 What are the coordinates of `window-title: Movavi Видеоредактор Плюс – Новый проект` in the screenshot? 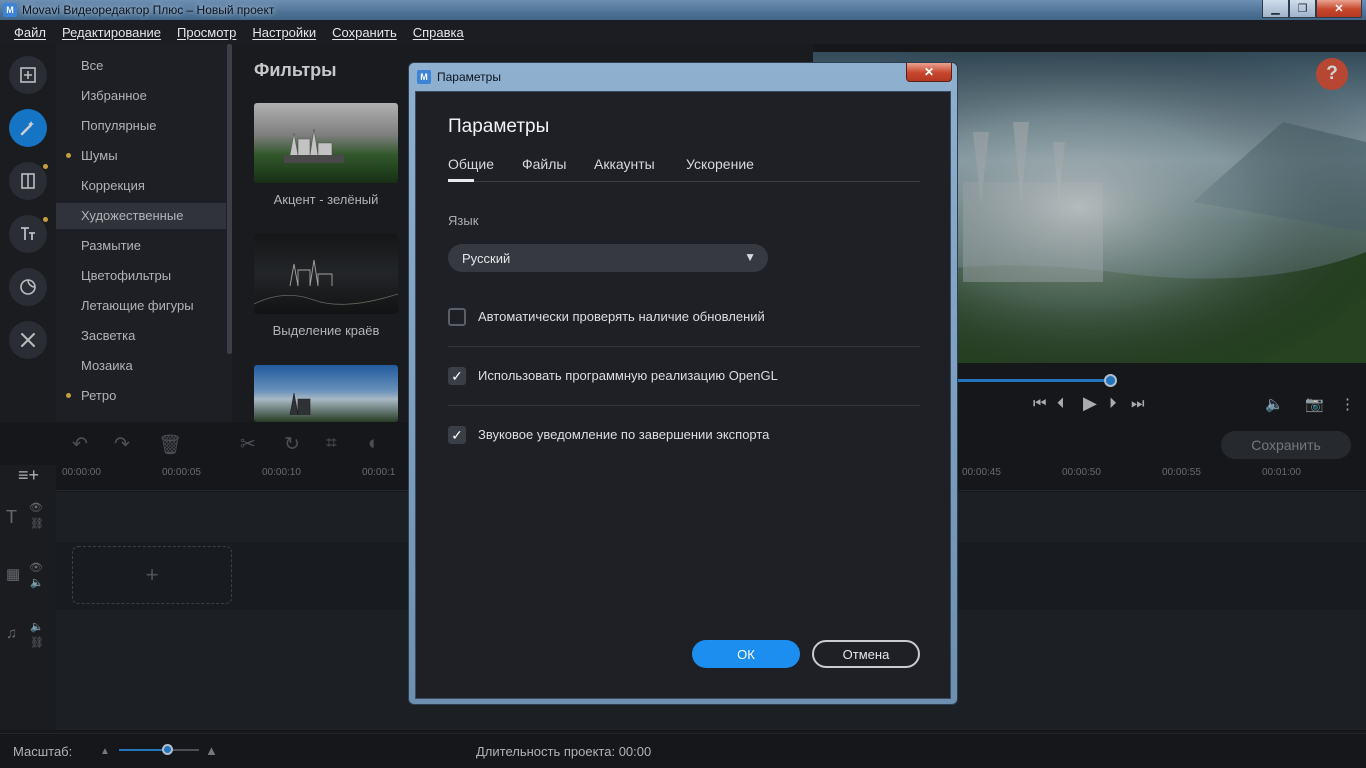 It's located at (148, 10).